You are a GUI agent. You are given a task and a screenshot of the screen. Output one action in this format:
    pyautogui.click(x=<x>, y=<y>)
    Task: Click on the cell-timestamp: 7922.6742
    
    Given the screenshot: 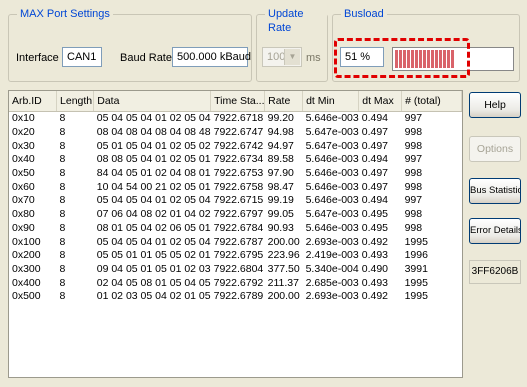 What is the action you would take?
    pyautogui.click(x=238, y=145)
    